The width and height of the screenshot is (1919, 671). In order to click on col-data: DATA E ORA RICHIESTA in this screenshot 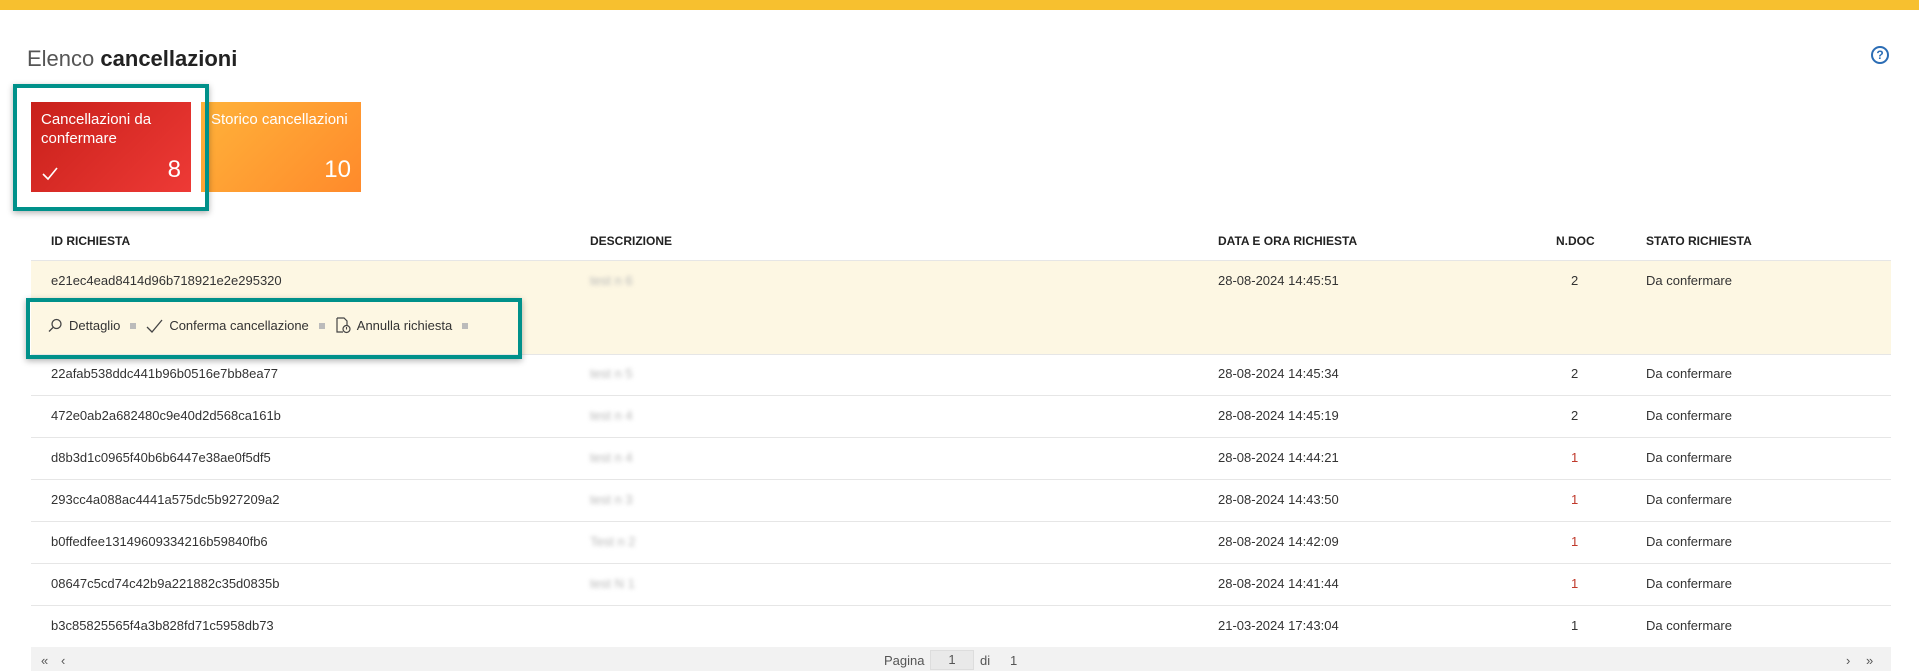, I will do `click(1287, 241)`.